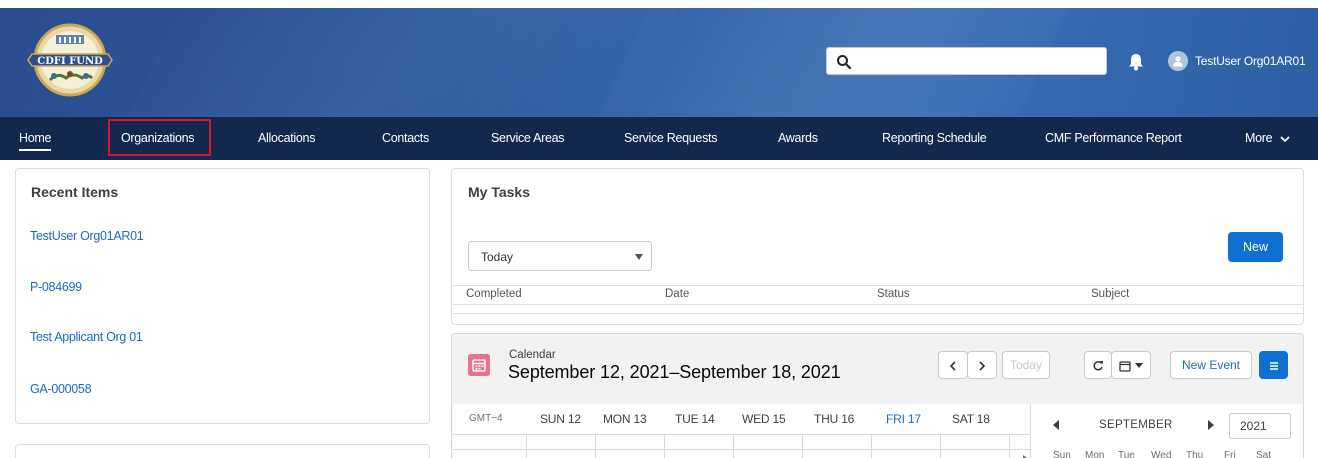  I want to click on calendar-list-view-button, so click(1273, 365).